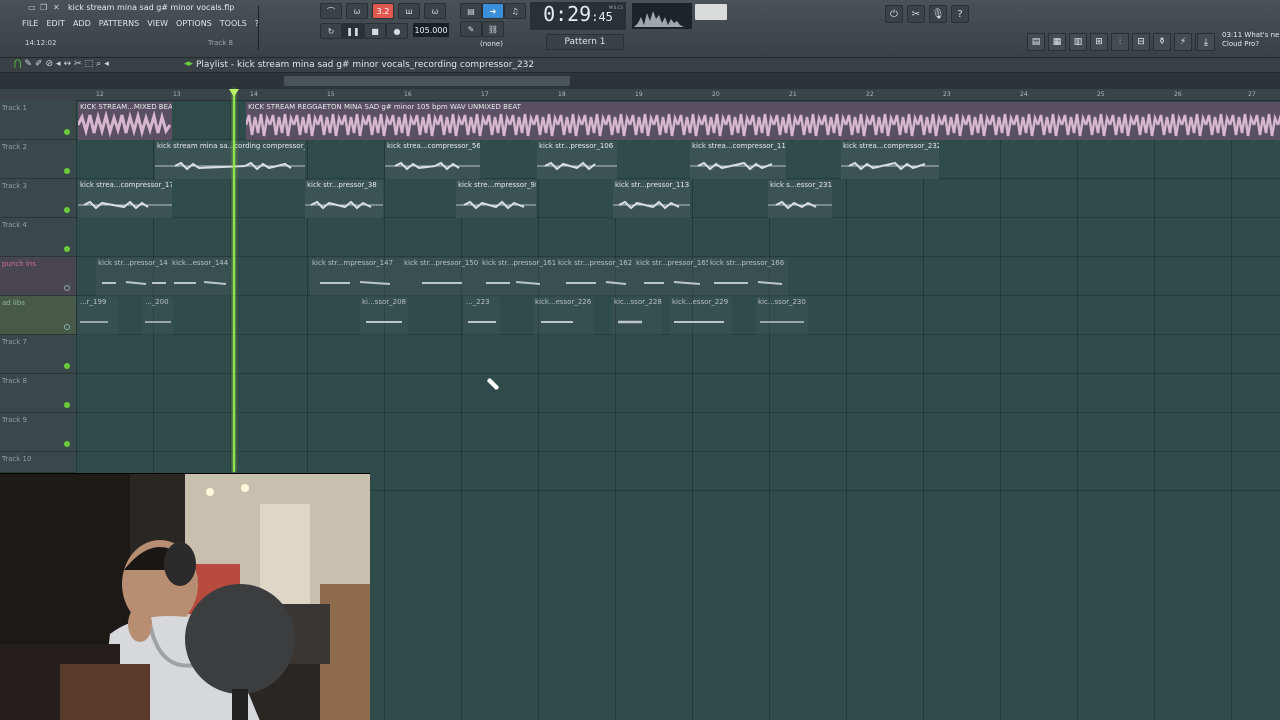 Image resolution: width=1280 pixels, height=720 pixels. I want to click on audio-clip: kick strea...compressor_17, so click(125, 199).